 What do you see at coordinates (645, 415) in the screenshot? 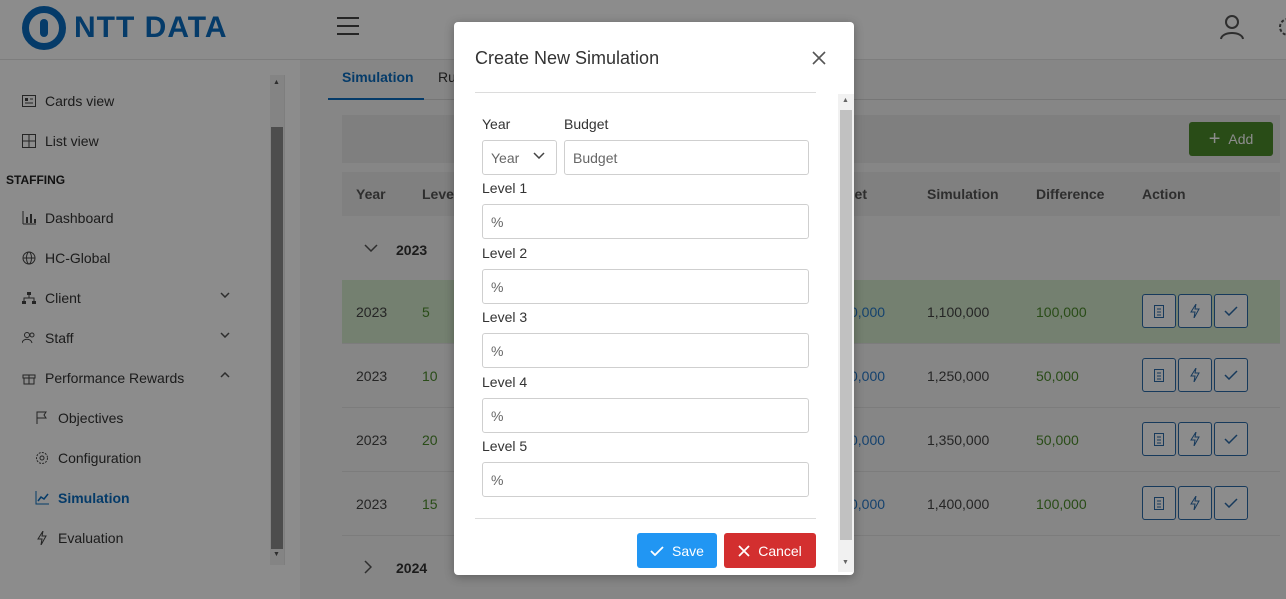
I see `level-4-input: %` at bounding box center [645, 415].